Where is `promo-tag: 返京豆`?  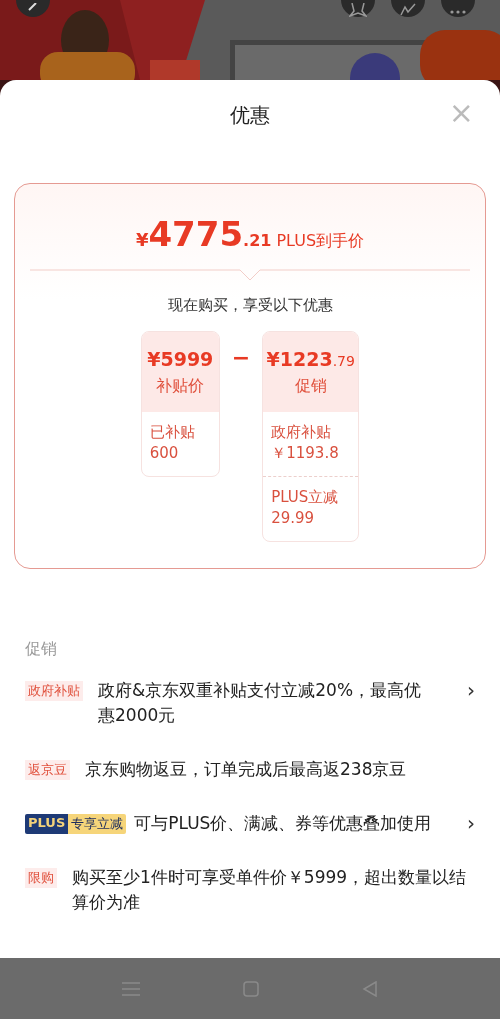 promo-tag: 返京豆 is located at coordinates (47, 770).